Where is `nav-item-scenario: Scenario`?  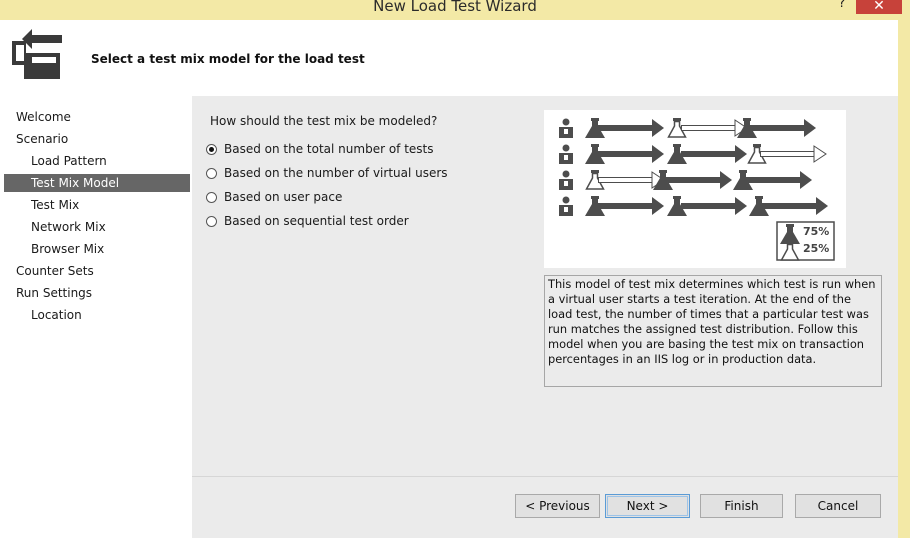 nav-item-scenario: Scenario is located at coordinates (103, 139).